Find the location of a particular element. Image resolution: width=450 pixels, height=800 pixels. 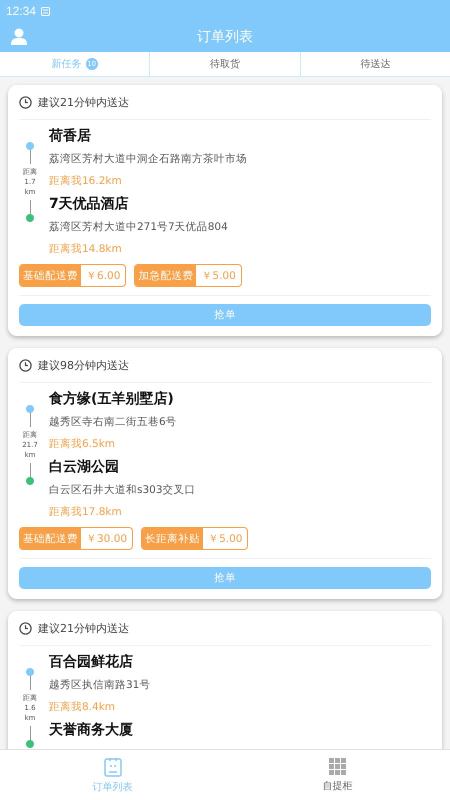

fee-amount: ￥30.00 is located at coordinates (106, 539).